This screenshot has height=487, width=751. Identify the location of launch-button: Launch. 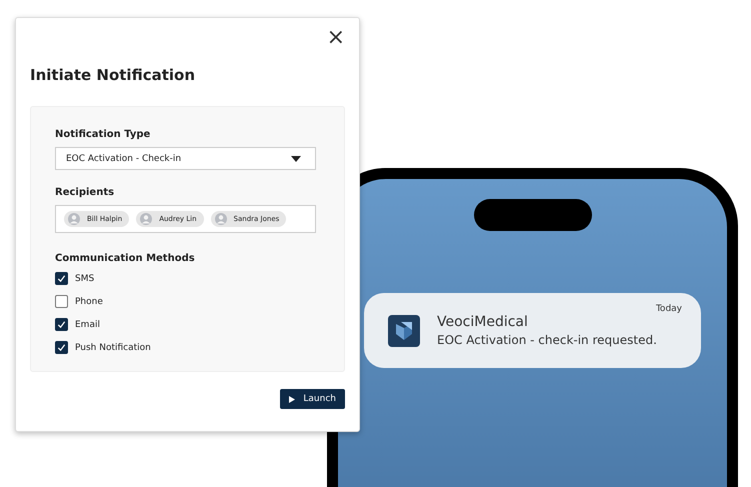
(312, 399).